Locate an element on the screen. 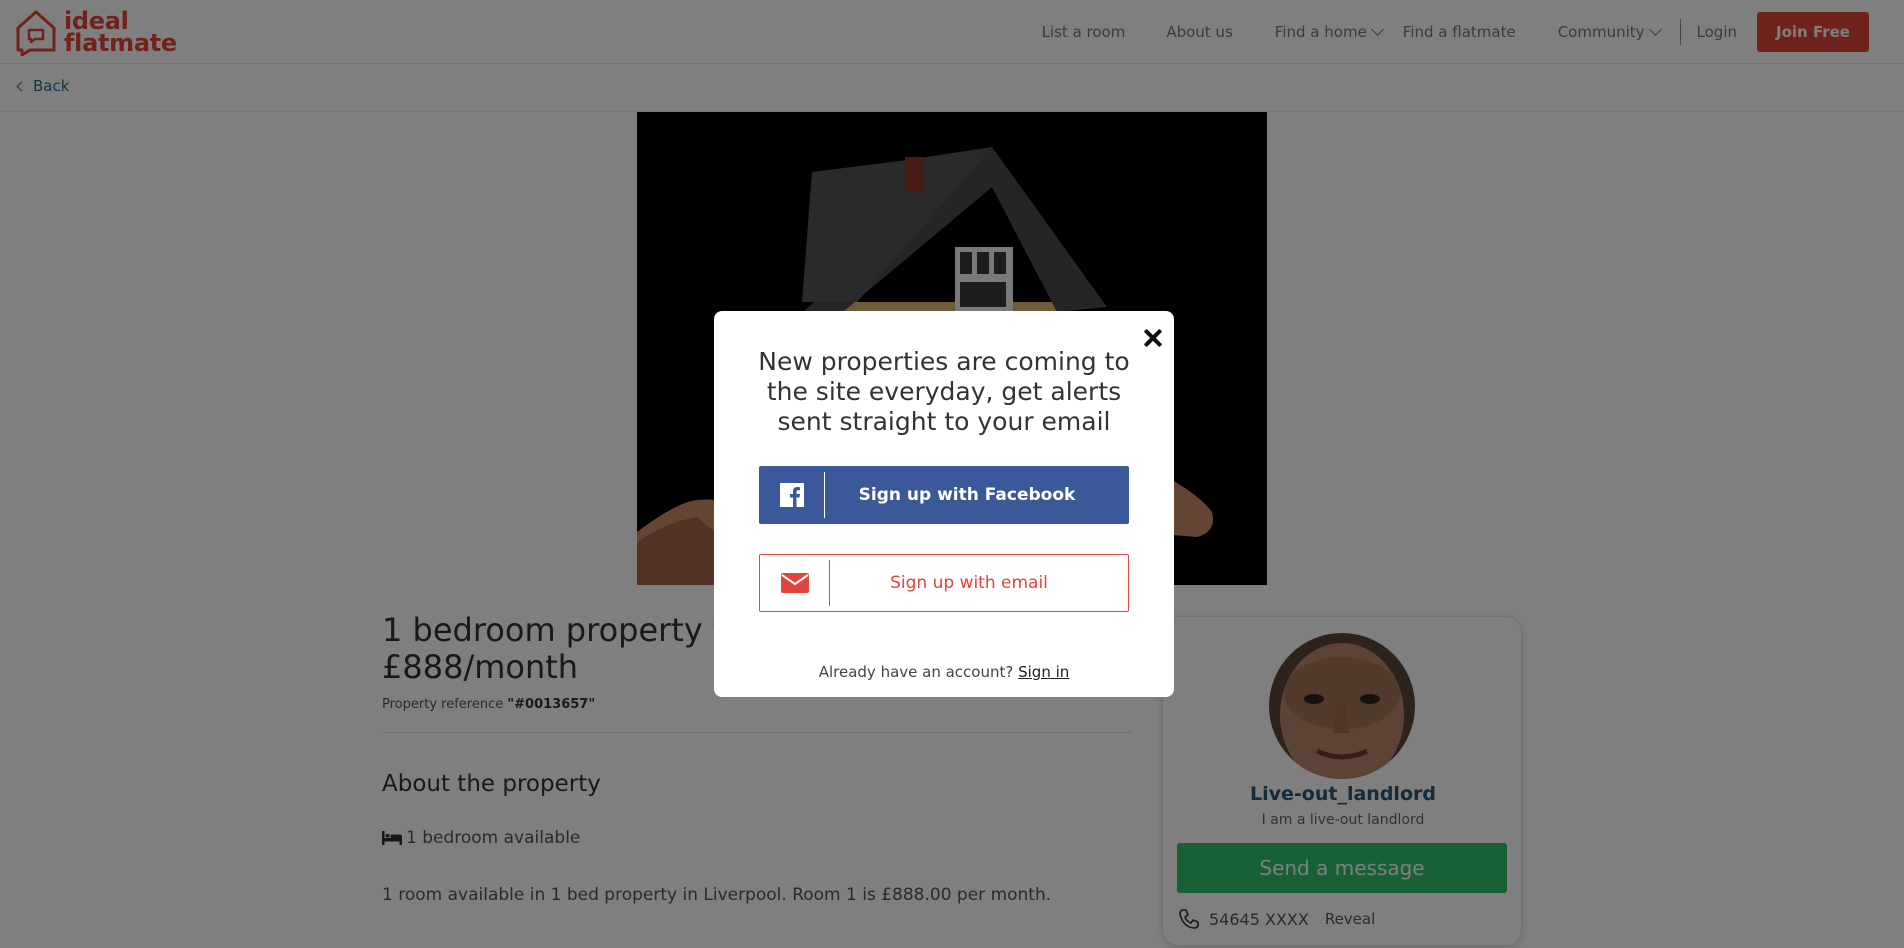 This screenshot has height=948, width=1904. signin-row: Already have an account? Sign in is located at coordinates (944, 672).